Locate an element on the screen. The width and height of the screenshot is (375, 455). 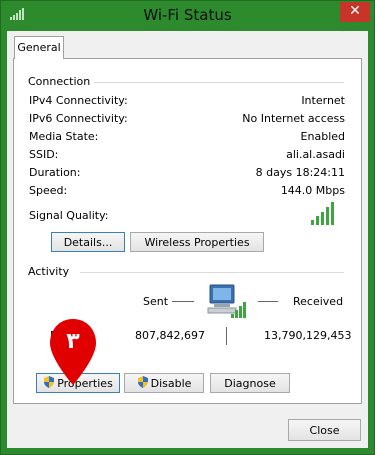
ipv6-value: No Internet access is located at coordinates (293, 118).